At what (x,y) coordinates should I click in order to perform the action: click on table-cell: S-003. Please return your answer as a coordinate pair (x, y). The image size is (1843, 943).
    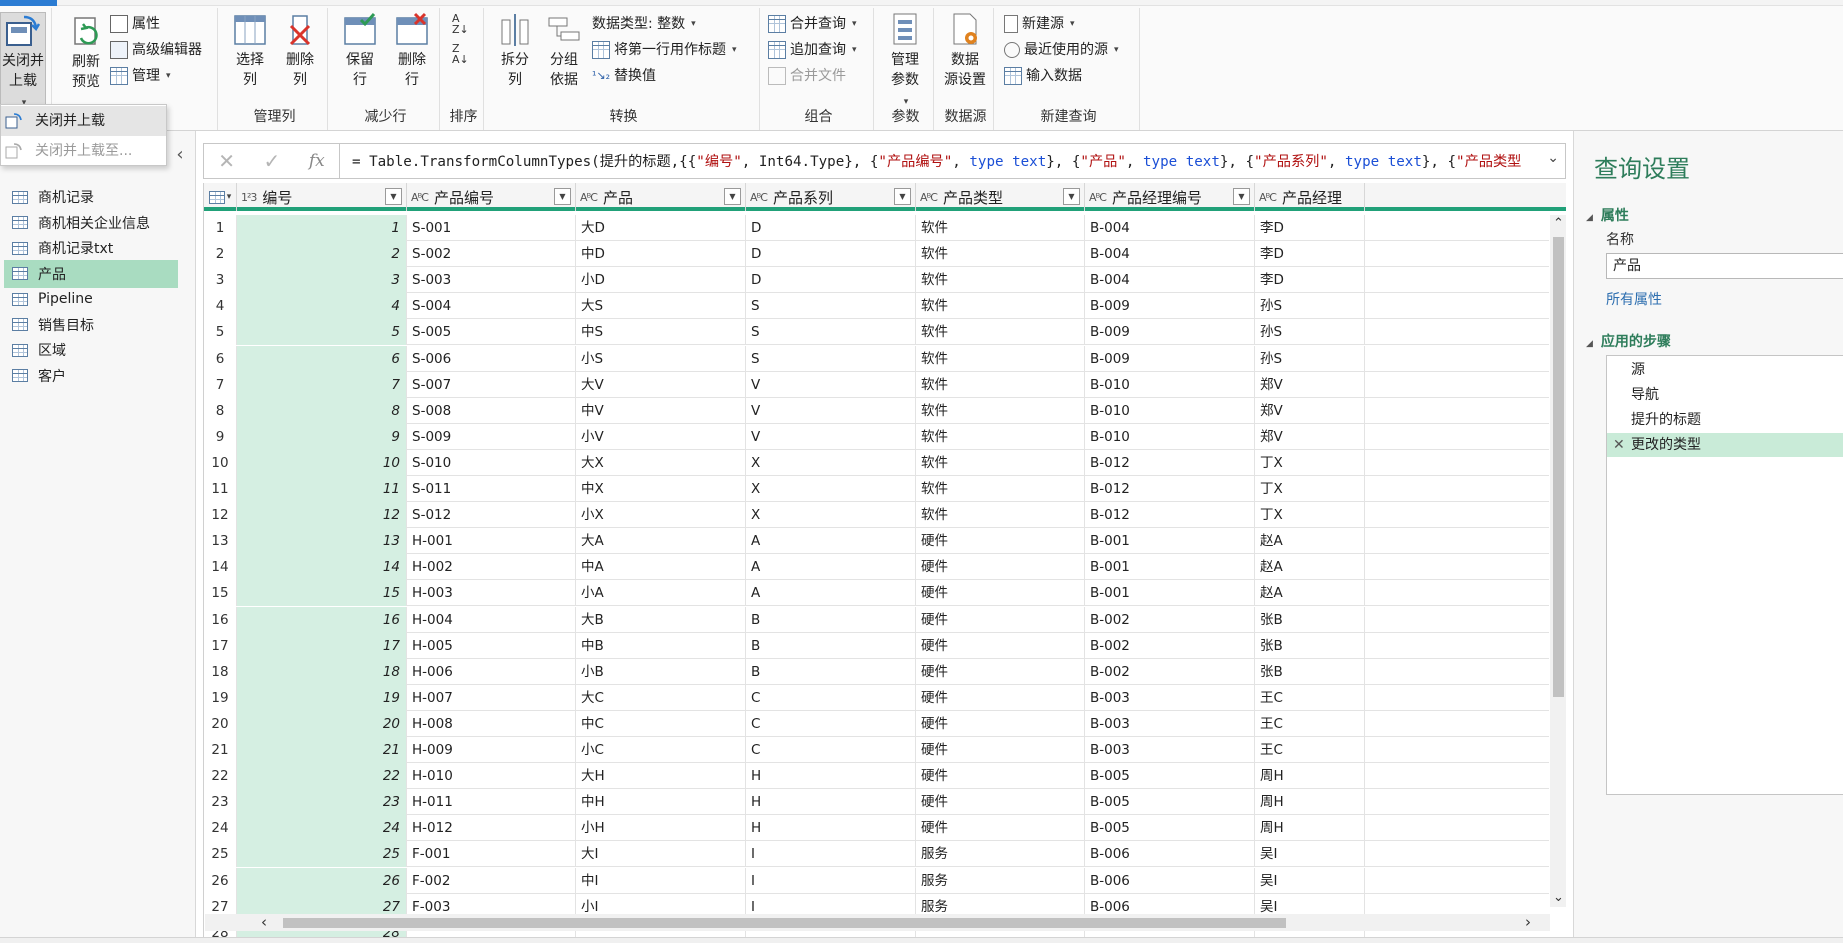
    Looking at the image, I should click on (491, 280).